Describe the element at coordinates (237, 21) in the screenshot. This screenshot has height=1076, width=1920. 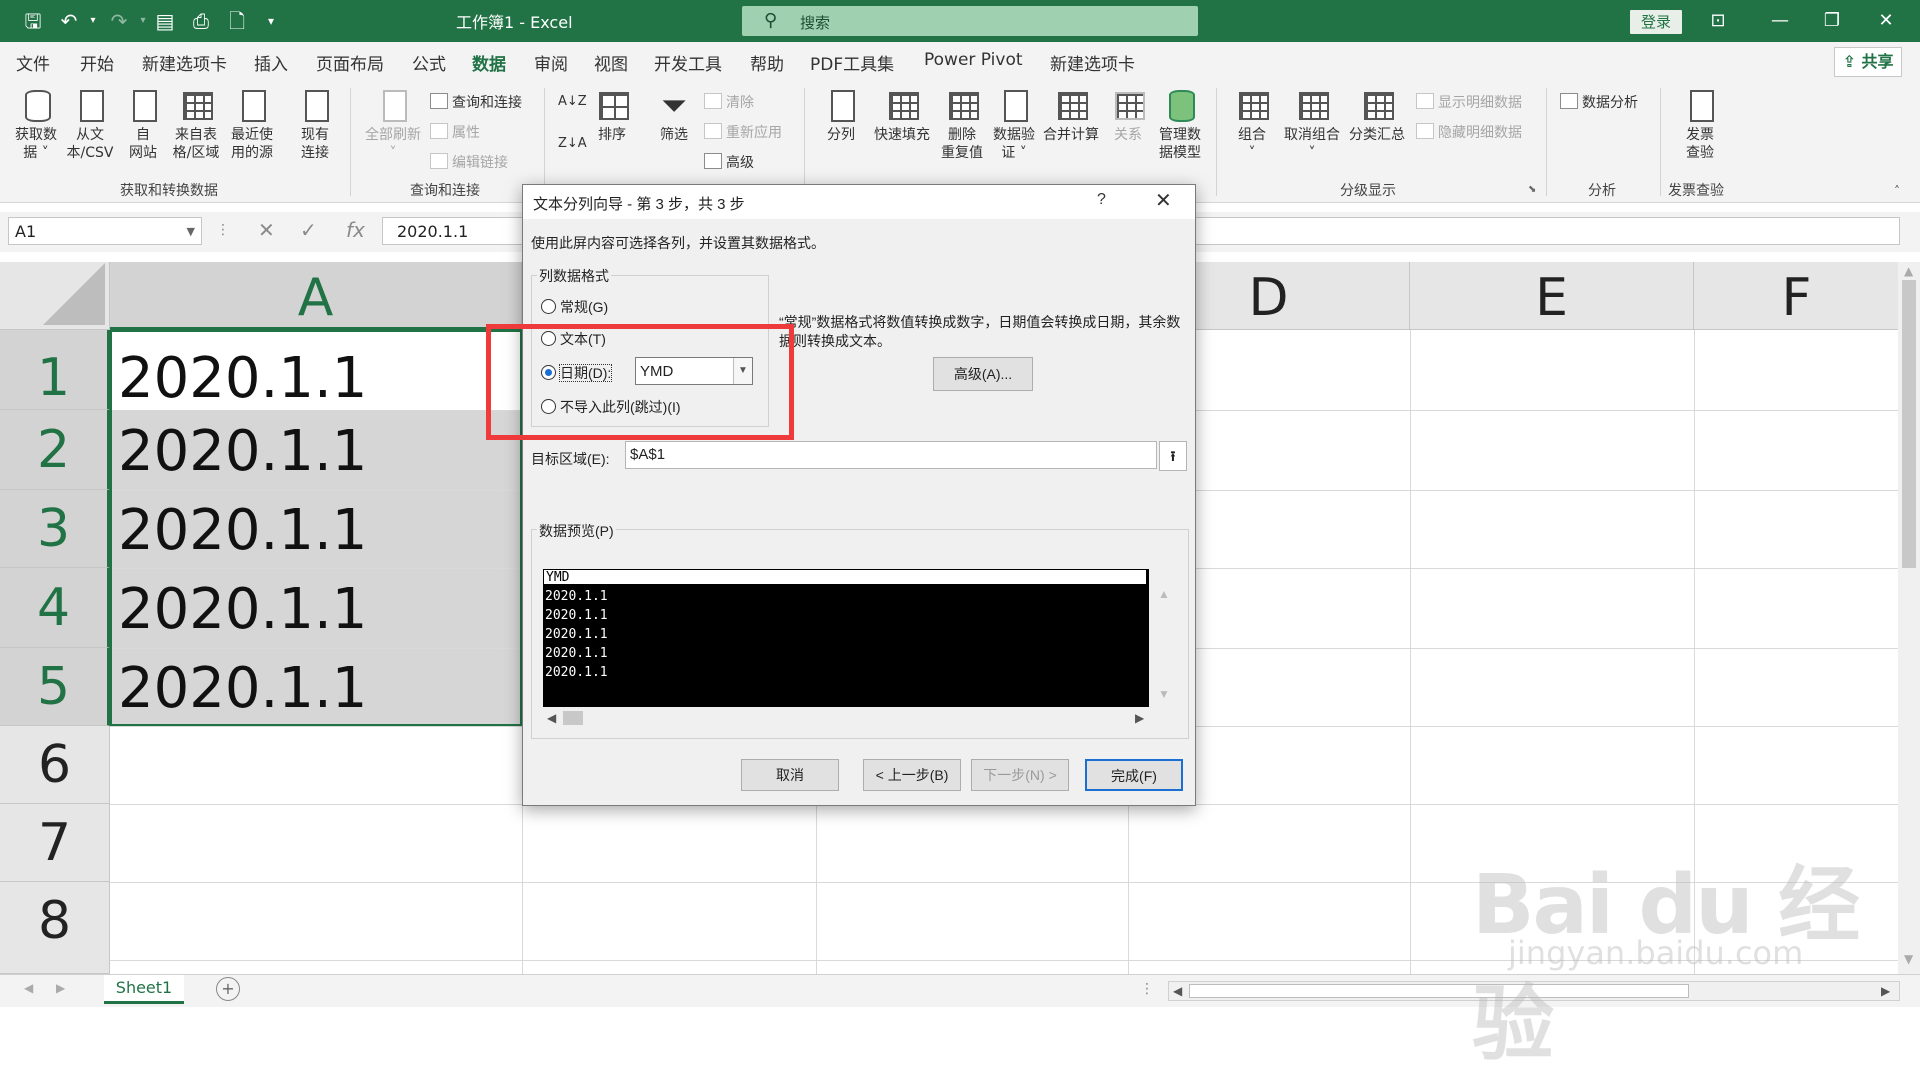
I see `print-preview-icon: 🗋` at that location.